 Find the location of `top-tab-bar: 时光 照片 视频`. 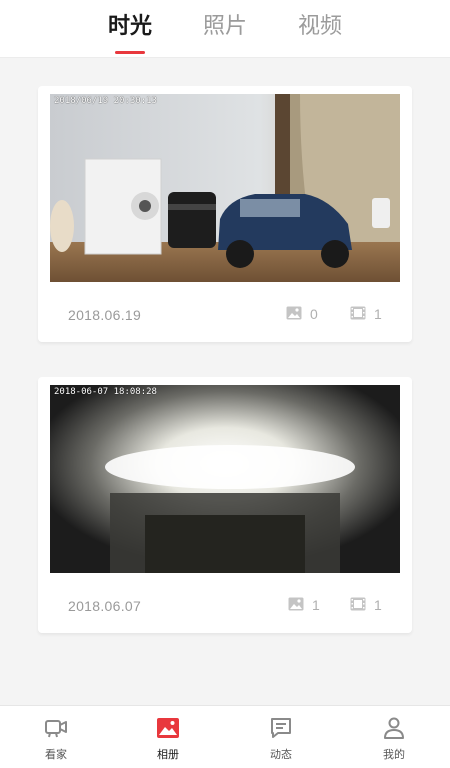

top-tab-bar: 时光 照片 视频 is located at coordinates (225, 29).